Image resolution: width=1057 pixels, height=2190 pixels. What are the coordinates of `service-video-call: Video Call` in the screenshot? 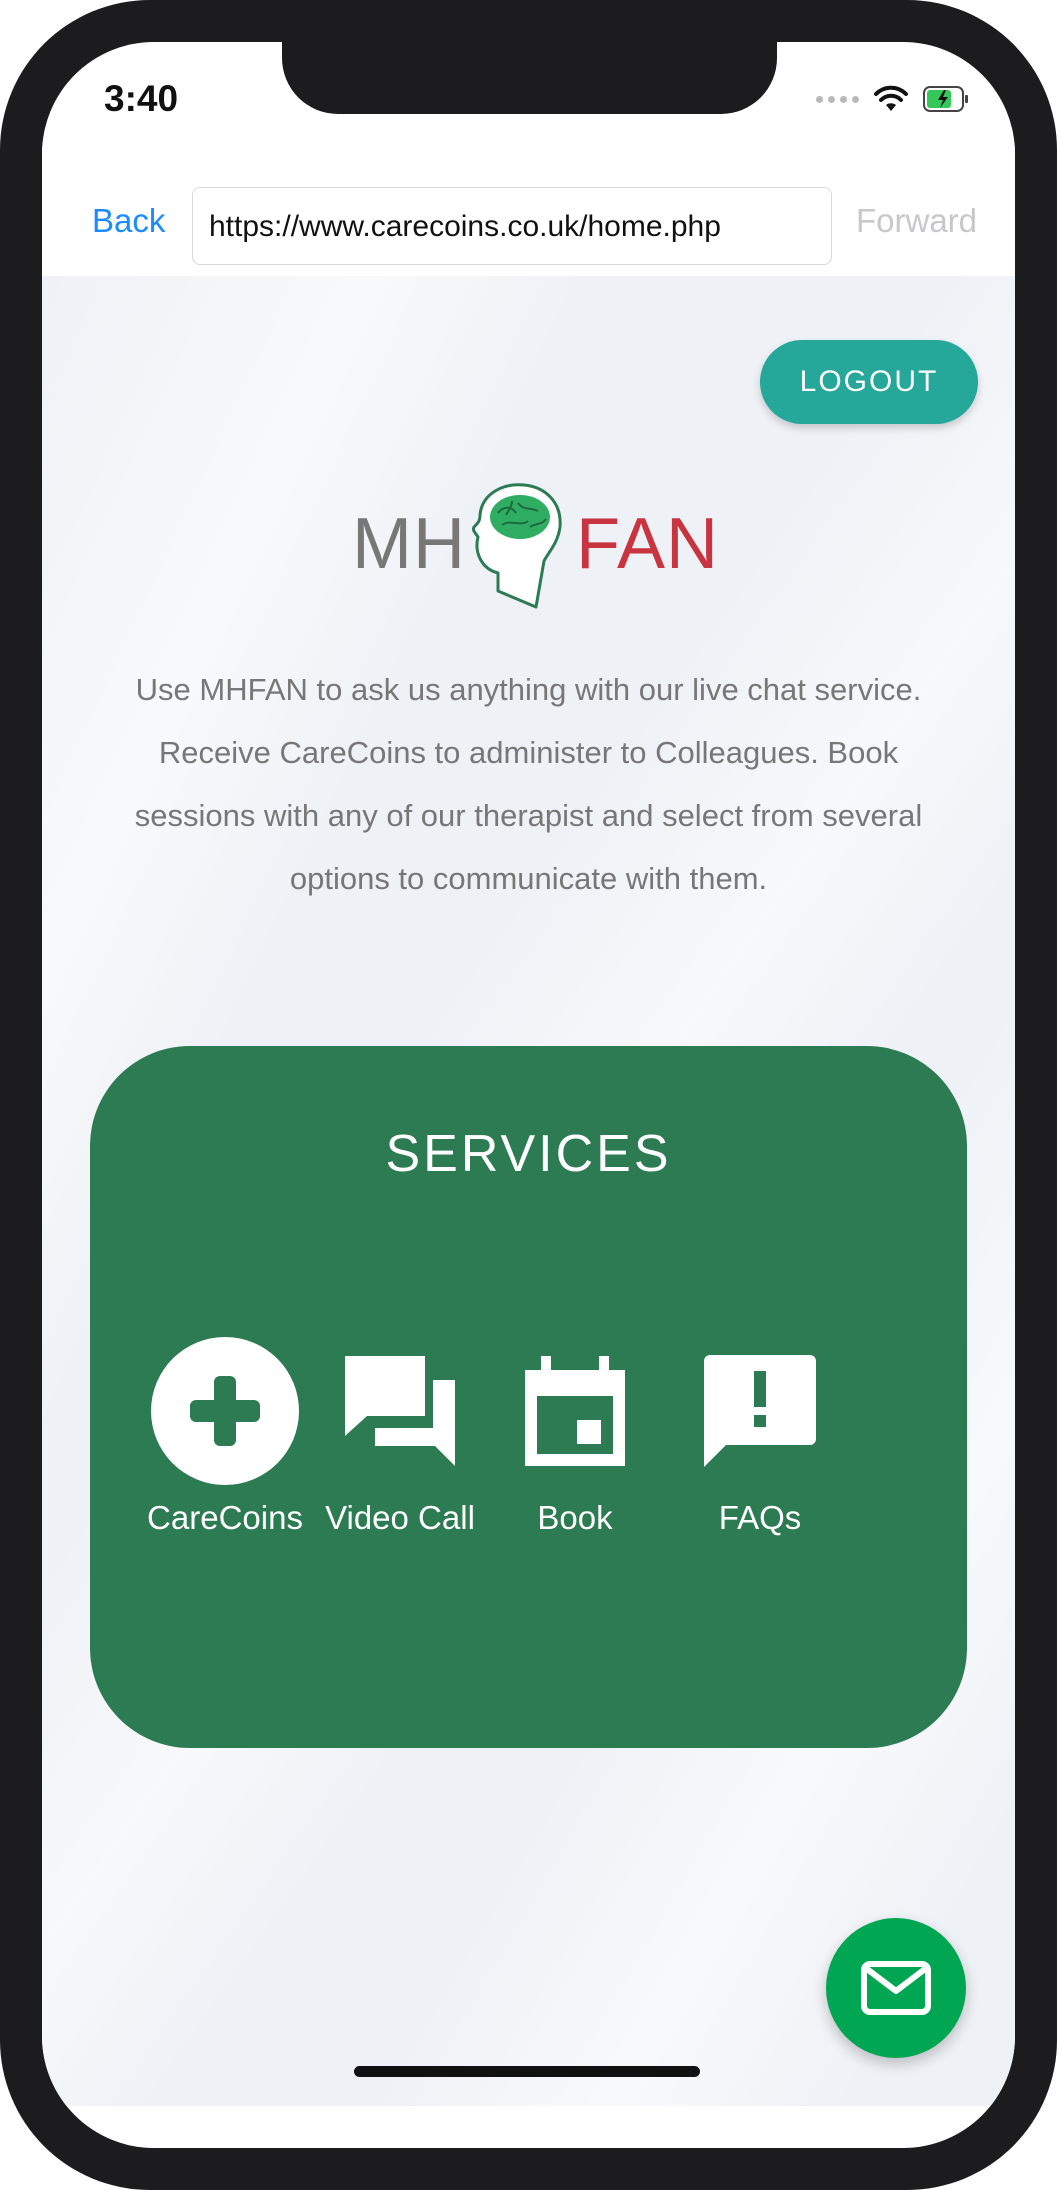 It's located at (400, 1442).